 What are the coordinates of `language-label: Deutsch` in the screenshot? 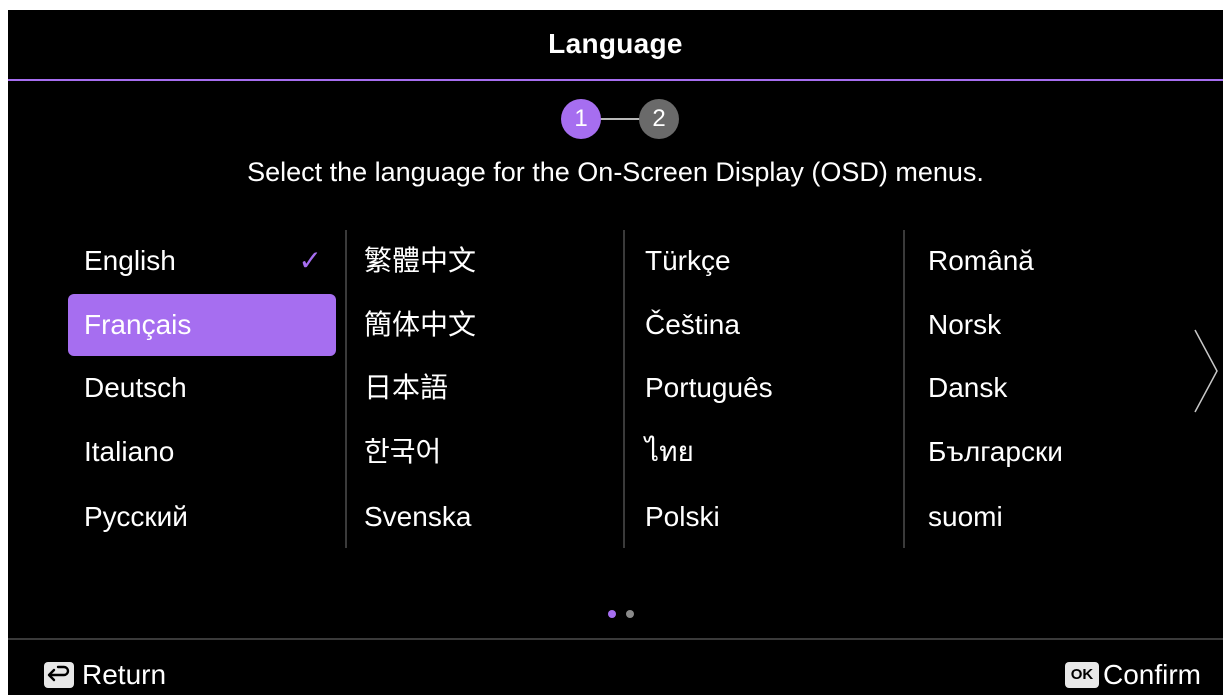 It's located at (135, 387).